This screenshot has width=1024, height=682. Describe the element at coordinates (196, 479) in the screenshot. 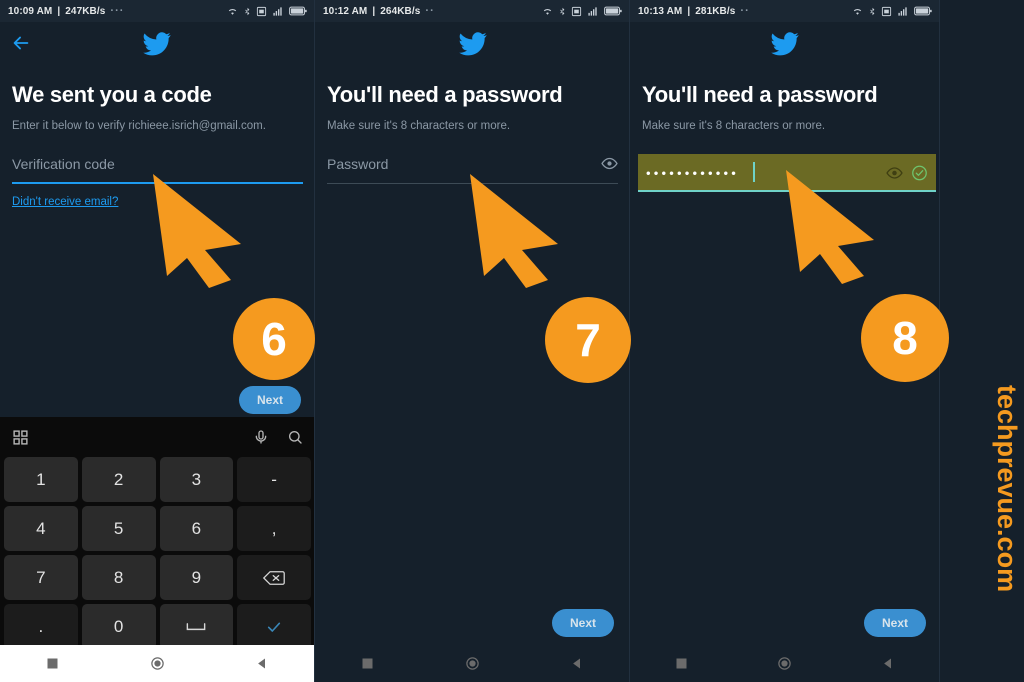

I see `key-3: 3` at that location.